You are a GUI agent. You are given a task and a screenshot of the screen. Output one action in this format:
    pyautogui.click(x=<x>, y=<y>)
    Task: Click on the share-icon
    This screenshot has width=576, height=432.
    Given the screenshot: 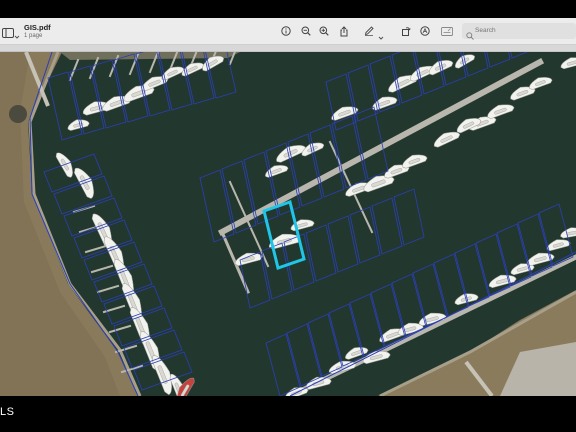 What is the action you would take?
    pyautogui.click(x=344, y=31)
    